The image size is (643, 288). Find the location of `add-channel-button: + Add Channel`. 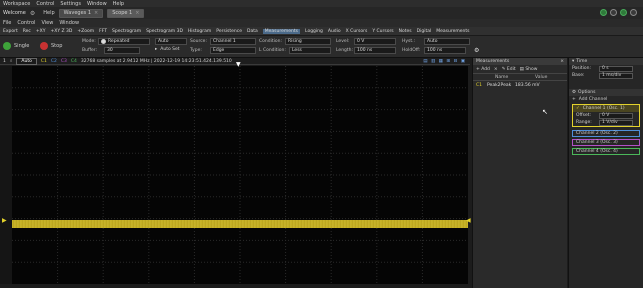

add-channel-button: + Add Channel is located at coordinates (606, 99).